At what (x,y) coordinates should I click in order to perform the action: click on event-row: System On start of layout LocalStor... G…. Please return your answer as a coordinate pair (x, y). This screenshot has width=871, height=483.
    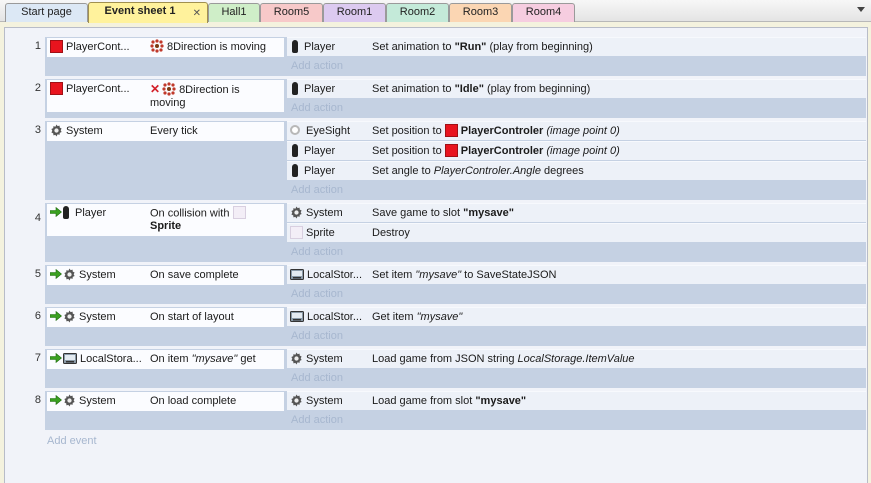
    Looking at the image, I should click on (455, 326).